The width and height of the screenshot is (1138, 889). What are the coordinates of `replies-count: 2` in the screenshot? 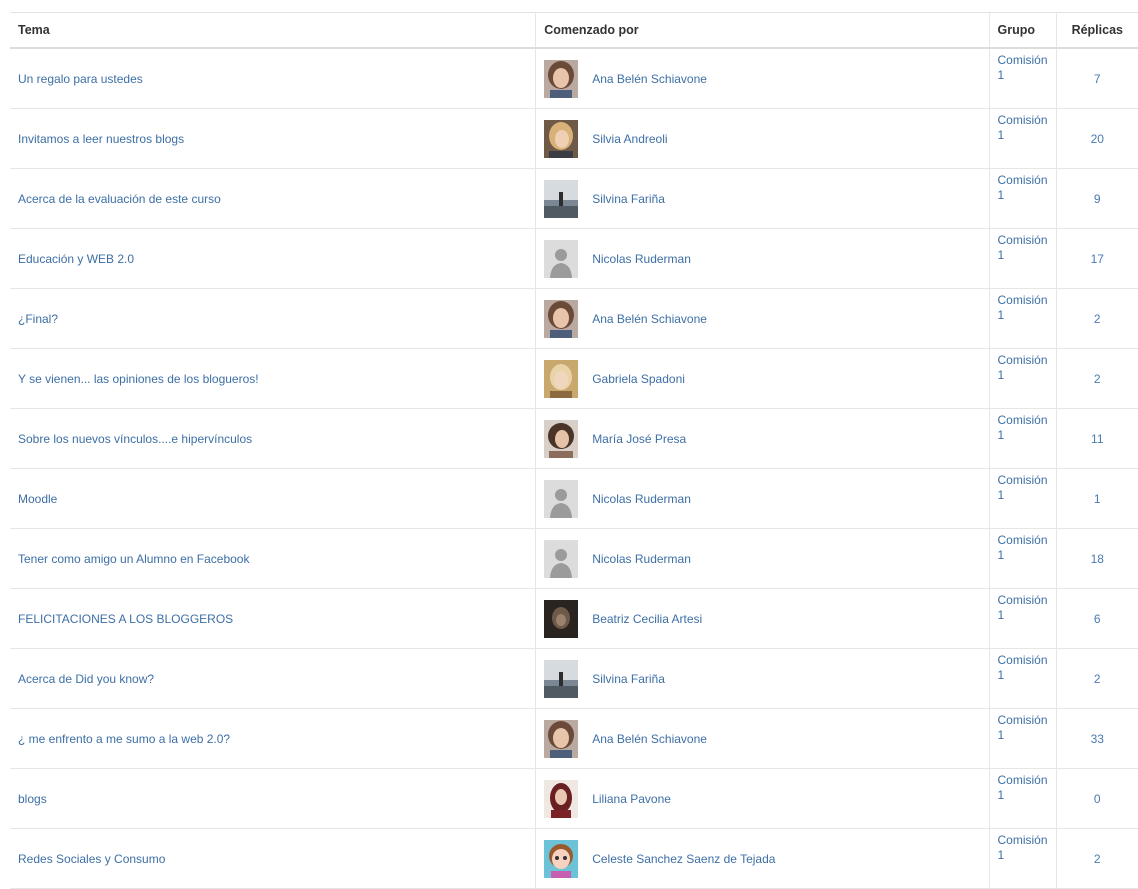 It's located at (1097, 318).